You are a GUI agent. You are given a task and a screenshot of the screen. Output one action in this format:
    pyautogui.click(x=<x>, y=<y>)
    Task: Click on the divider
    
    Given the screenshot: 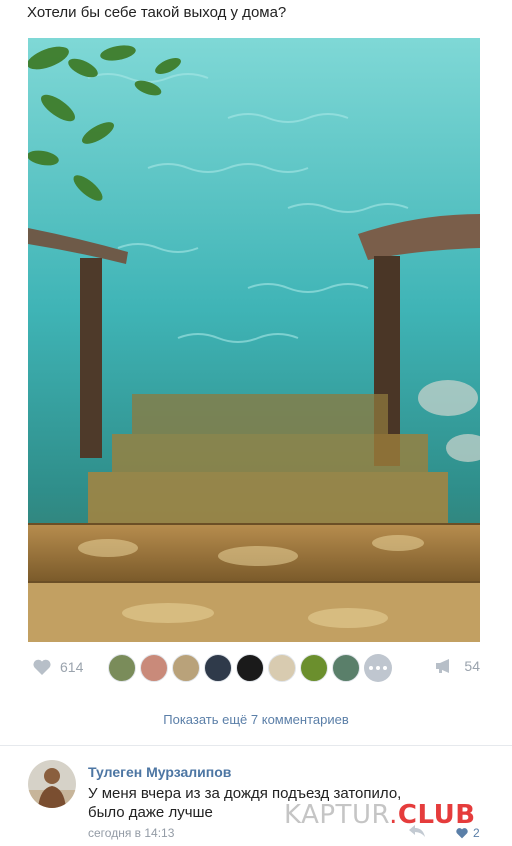 What is the action you would take?
    pyautogui.click(x=256, y=745)
    